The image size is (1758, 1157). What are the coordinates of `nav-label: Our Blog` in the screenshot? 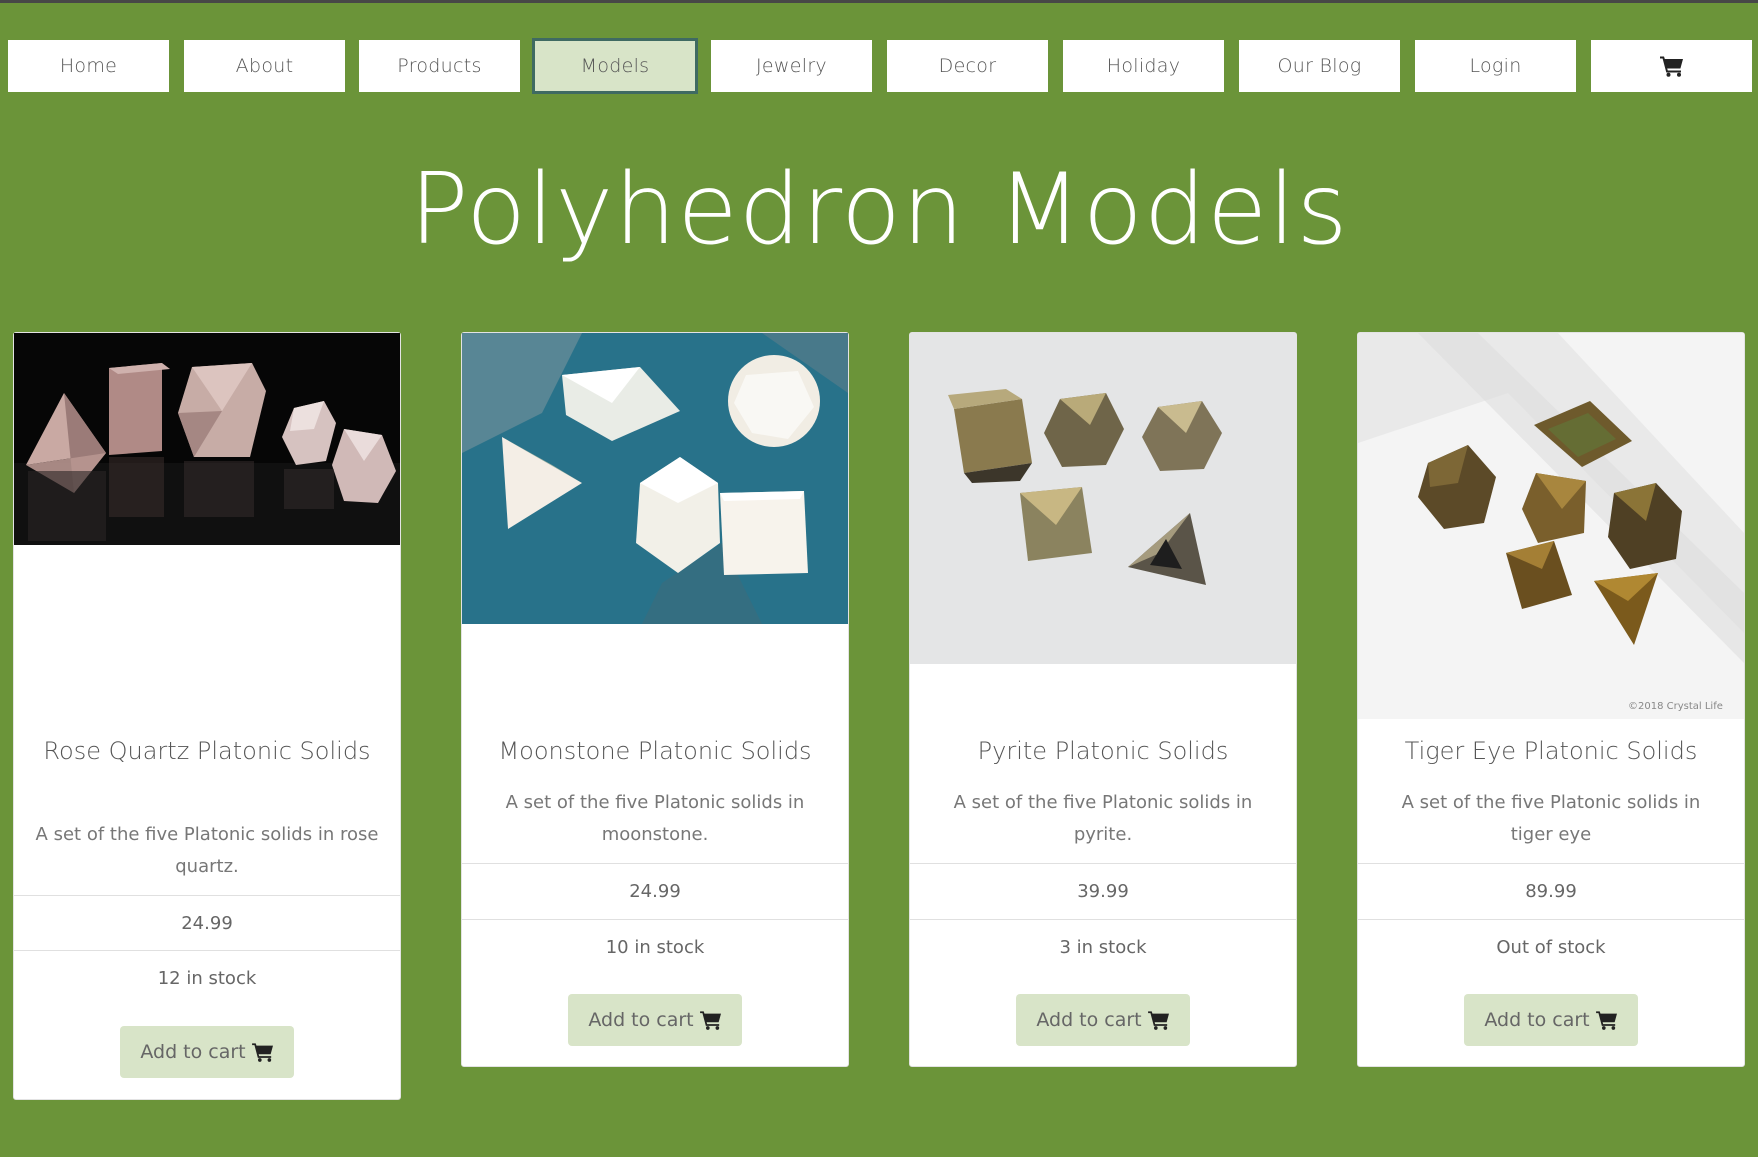 It's located at (1319, 66).